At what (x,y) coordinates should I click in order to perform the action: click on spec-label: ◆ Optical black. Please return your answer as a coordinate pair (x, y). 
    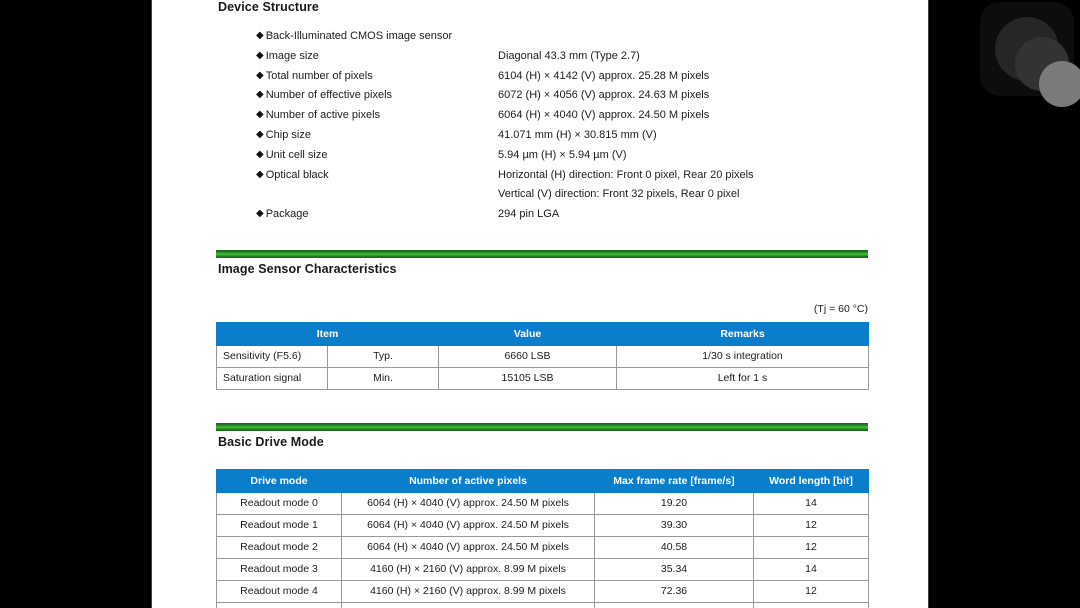
    Looking at the image, I should click on (292, 174).